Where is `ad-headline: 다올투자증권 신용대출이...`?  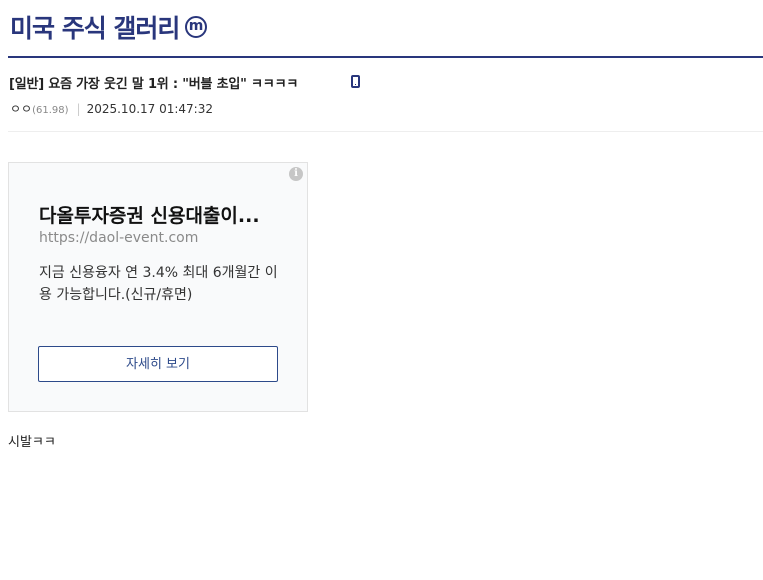
ad-headline: 다올투자증권 신용대출이... is located at coordinates (149, 214).